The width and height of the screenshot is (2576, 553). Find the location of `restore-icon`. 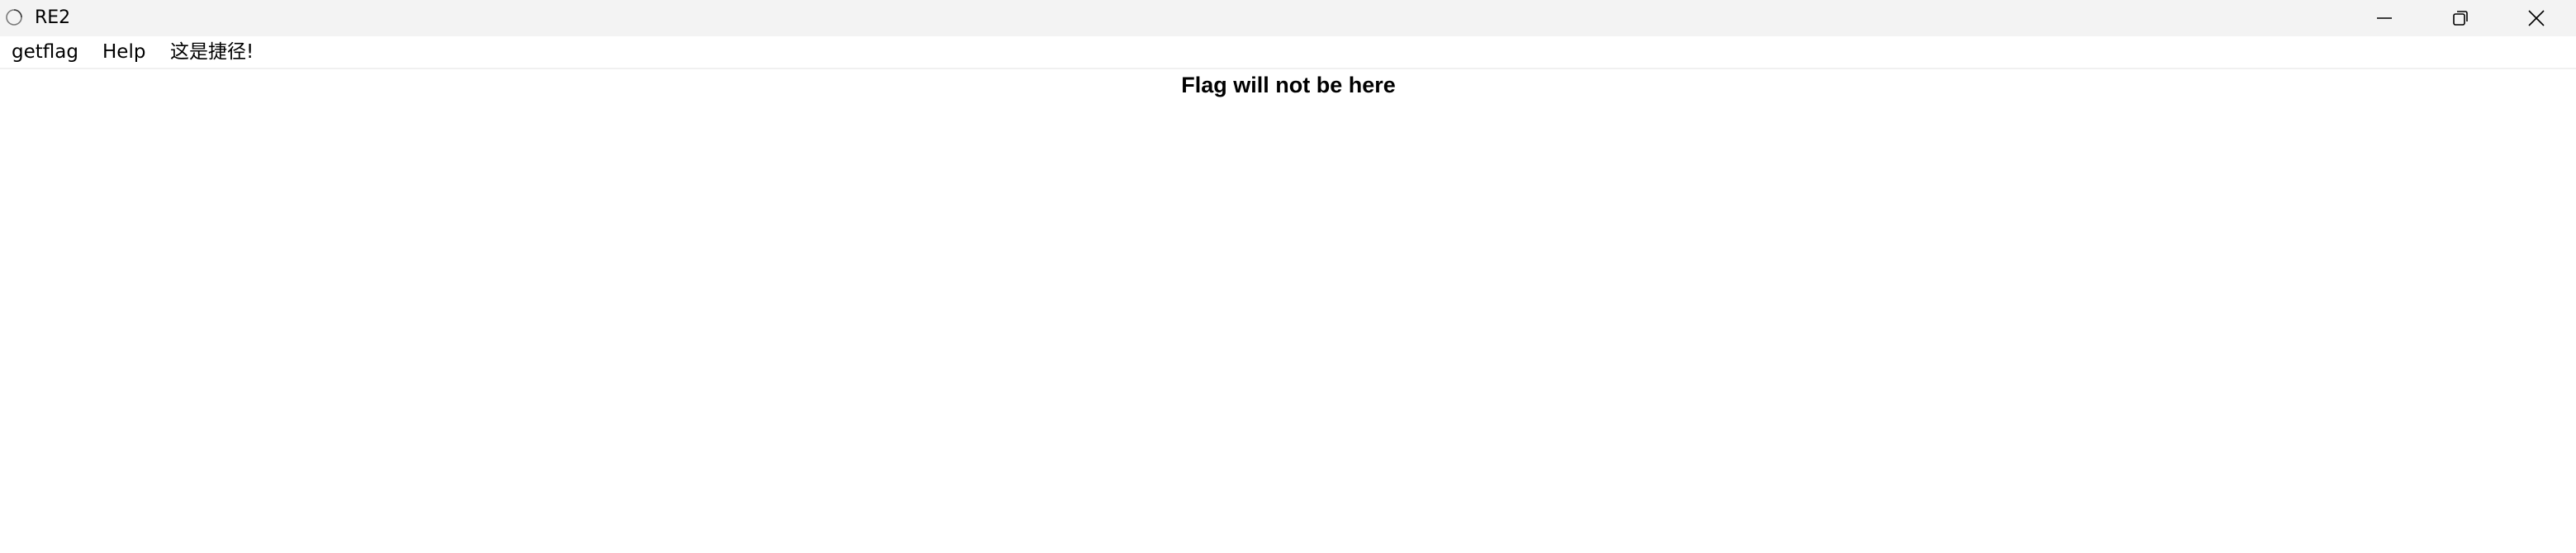

restore-icon is located at coordinates (2460, 18).